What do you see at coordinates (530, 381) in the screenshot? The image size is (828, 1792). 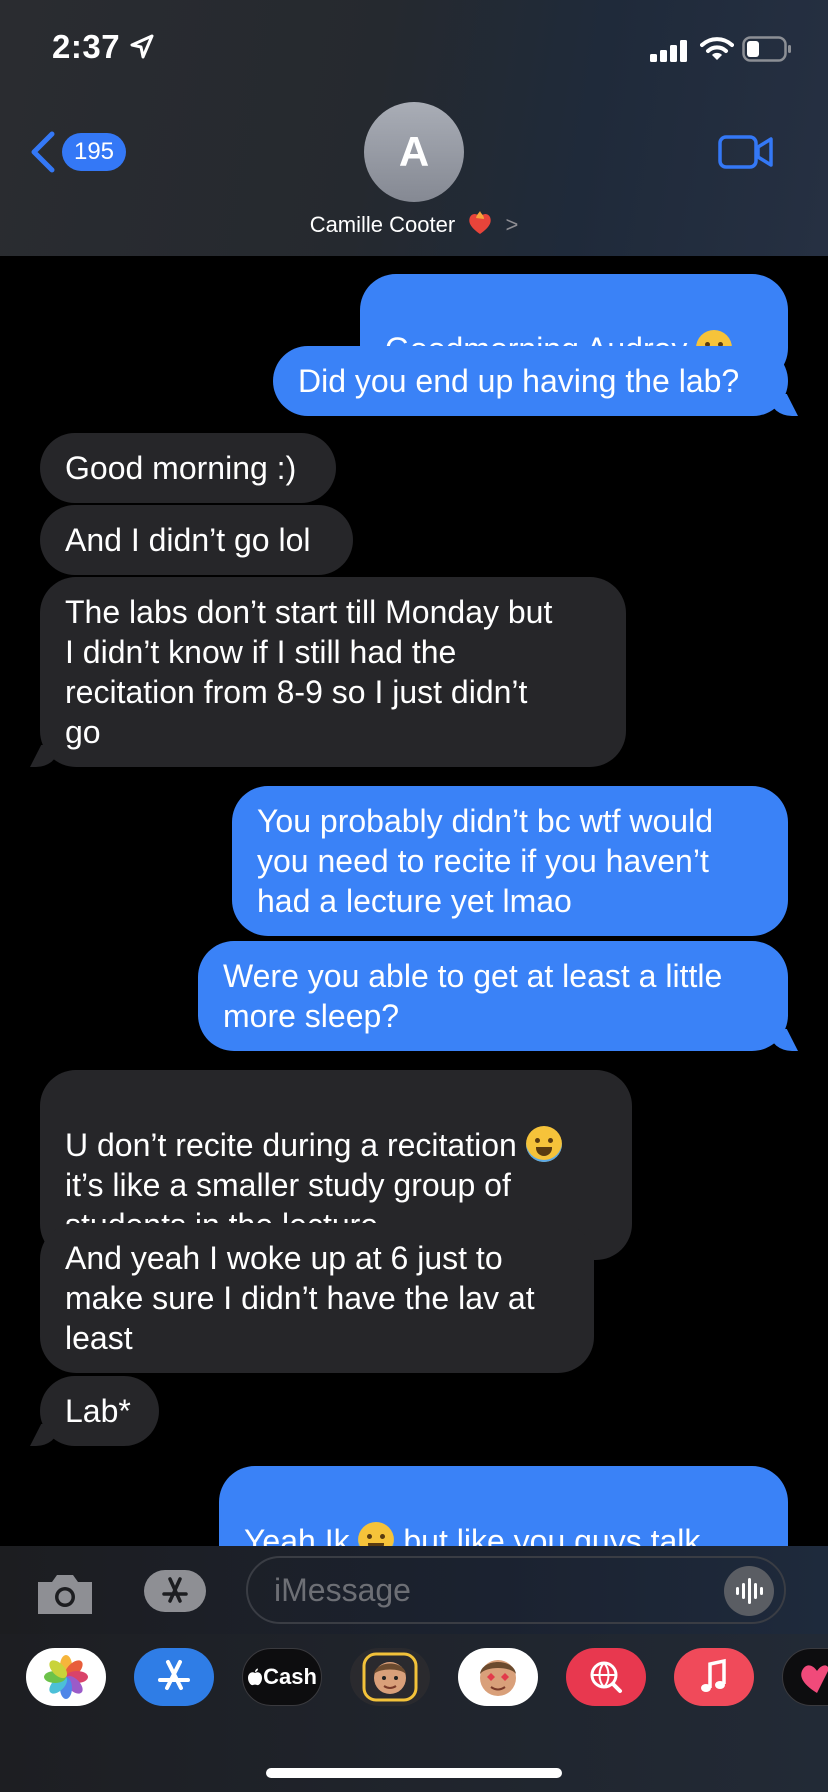 I see `message-bubble-sent: Did you end up having the lab?` at bounding box center [530, 381].